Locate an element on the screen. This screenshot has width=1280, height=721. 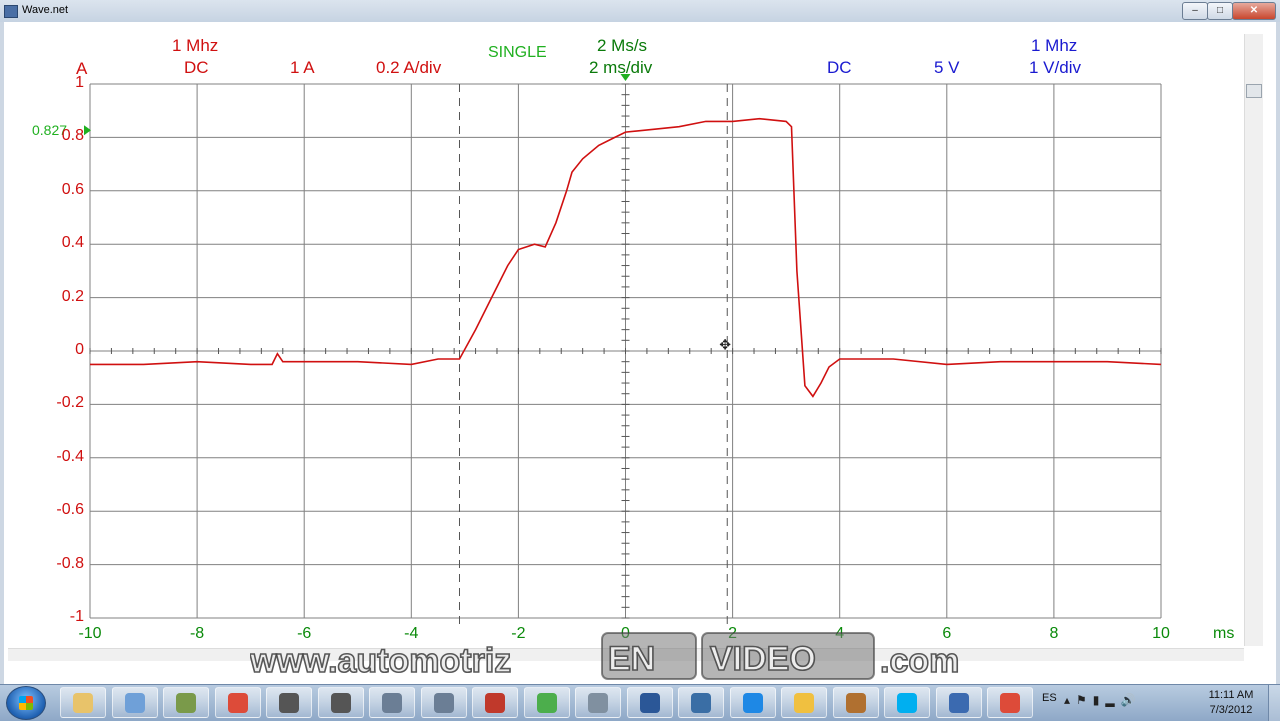
app7-icon is located at coordinates (392, 703).